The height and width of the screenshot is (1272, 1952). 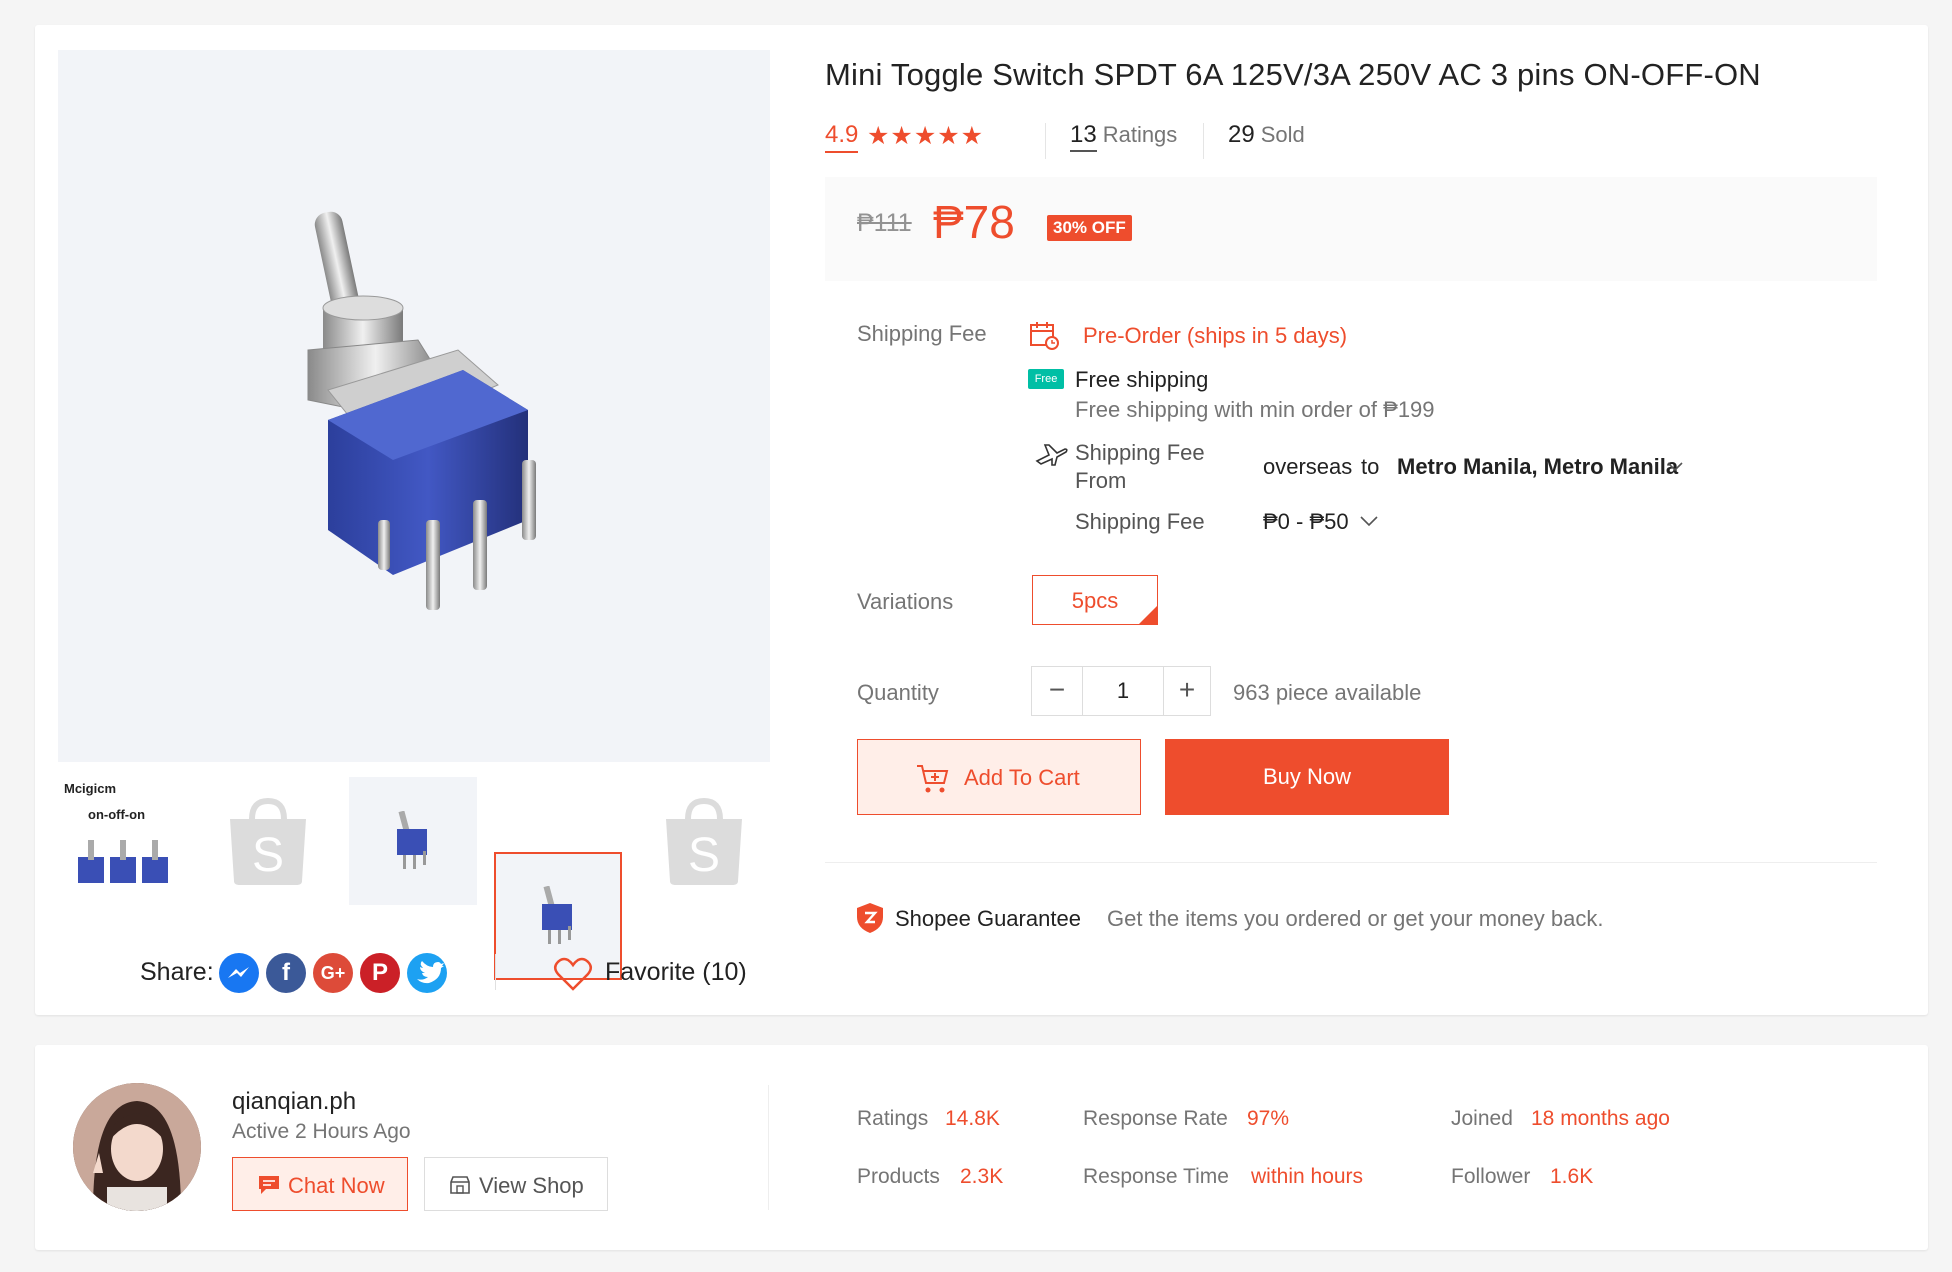 I want to click on sold-count: 29 Sold, so click(x=1266, y=135).